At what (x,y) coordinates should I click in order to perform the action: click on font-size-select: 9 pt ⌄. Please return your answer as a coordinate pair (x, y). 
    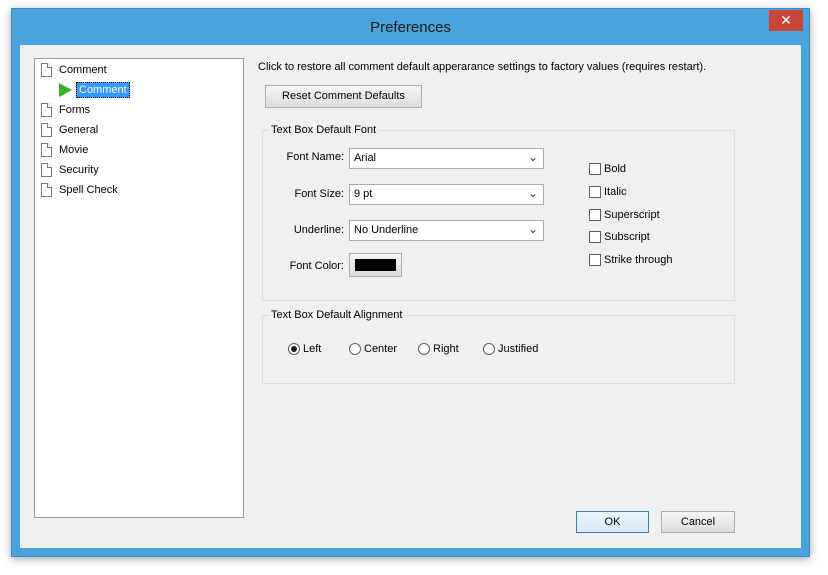
    Looking at the image, I should click on (446, 194).